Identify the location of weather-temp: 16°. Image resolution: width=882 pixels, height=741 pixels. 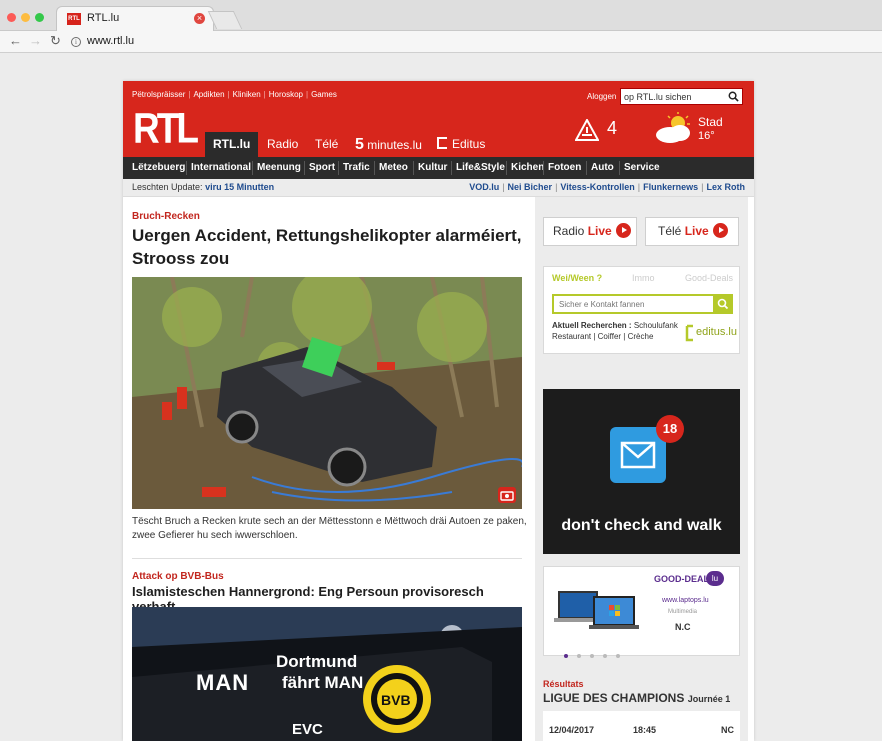
(706, 136).